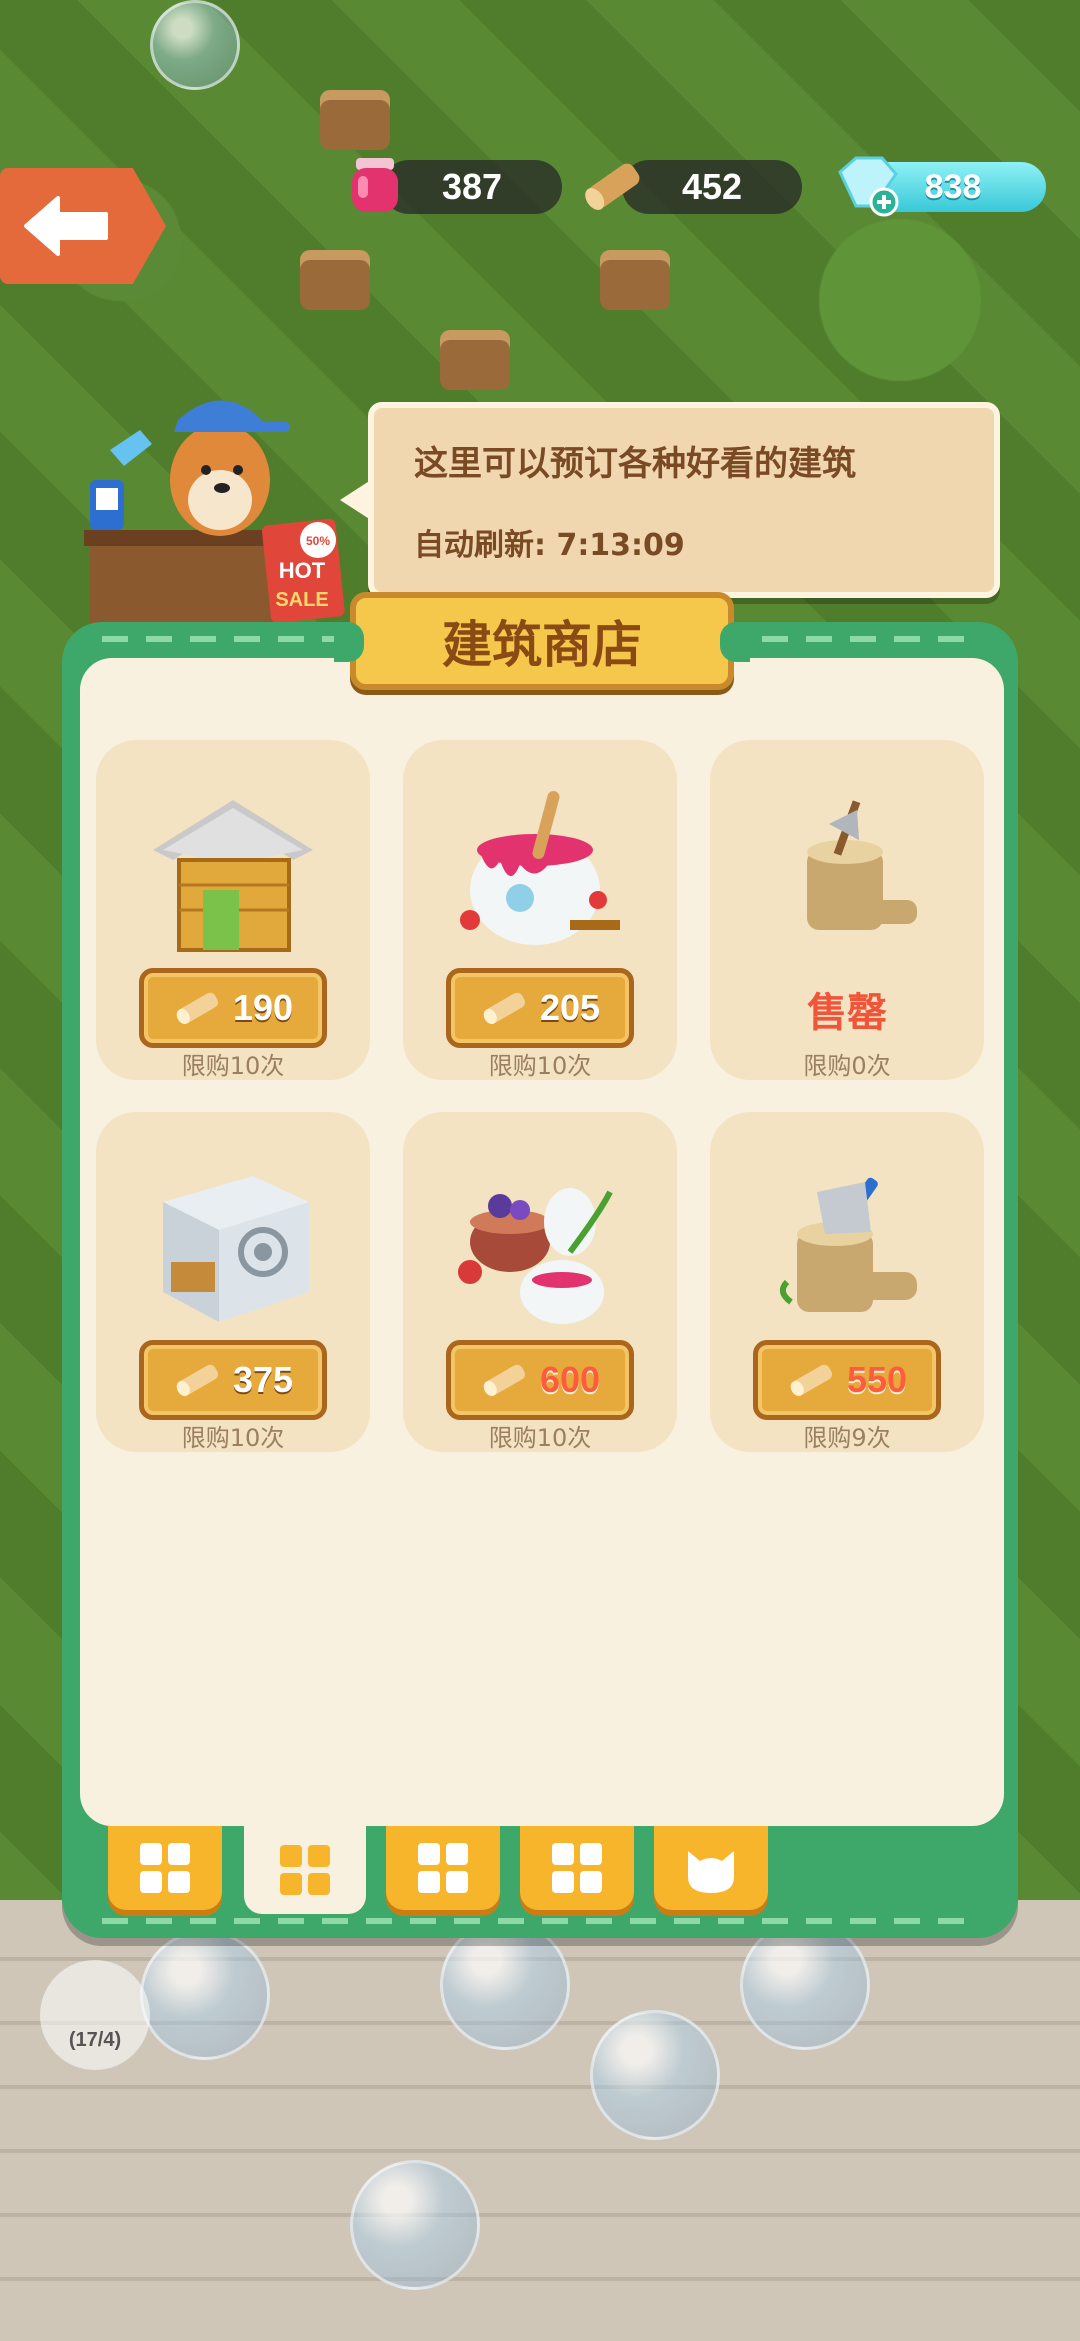 The width and height of the screenshot is (1080, 2341). What do you see at coordinates (472, 186) in the screenshot?
I see `jam-count: 387` at bounding box center [472, 186].